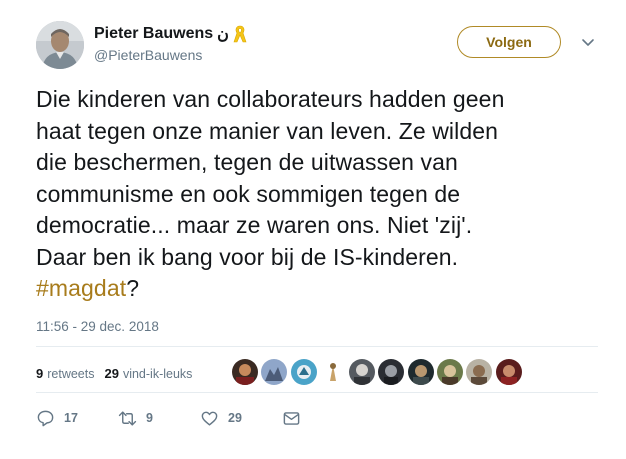 This screenshot has height=459, width=626. I want to click on retweets-stat: 9 retweets, so click(65, 373).